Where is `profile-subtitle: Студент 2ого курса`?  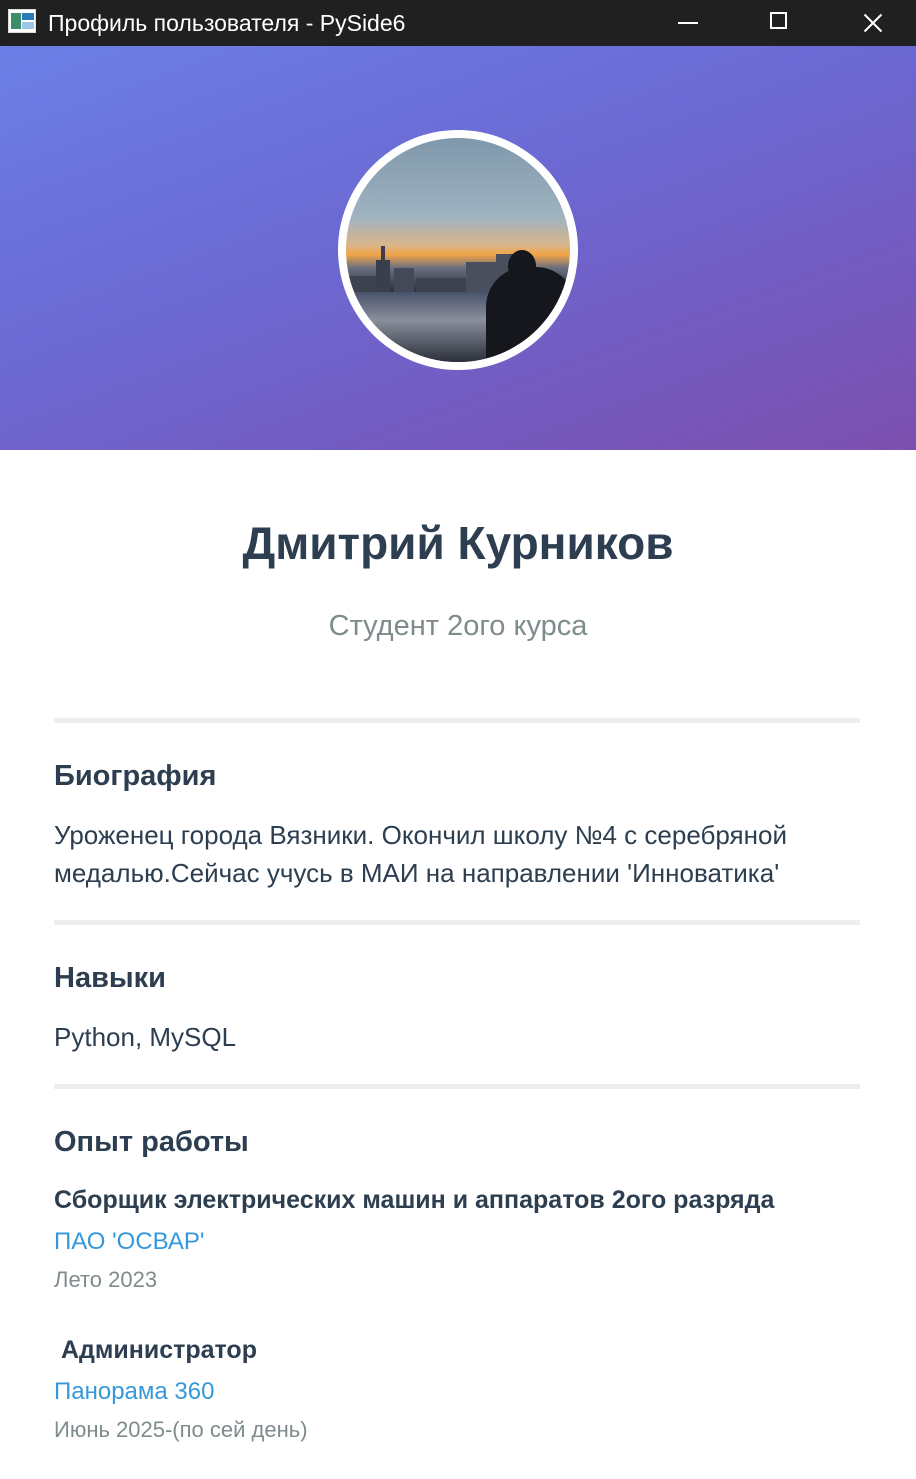
profile-subtitle: Студент 2ого курса is located at coordinates (458, 626).